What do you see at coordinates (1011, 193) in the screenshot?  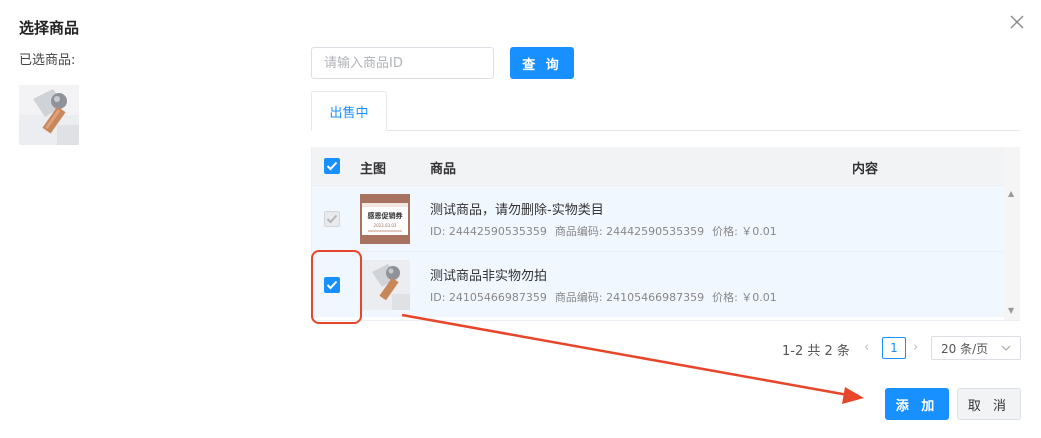 I see `scroll-up-icon: ▲` at bounding box center [1011, 193].